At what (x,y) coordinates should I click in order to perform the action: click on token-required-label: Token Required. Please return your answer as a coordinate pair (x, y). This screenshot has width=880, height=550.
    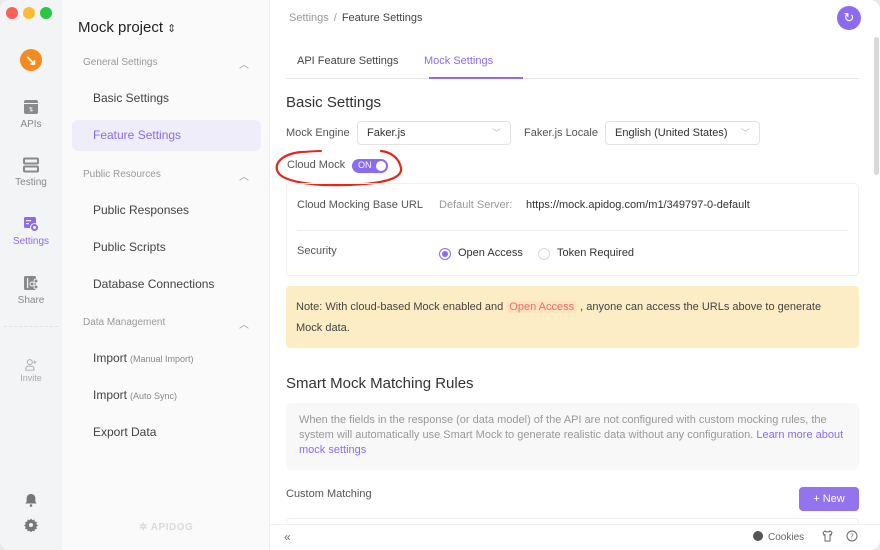
    Looking at the image, I should click on (595, 253).